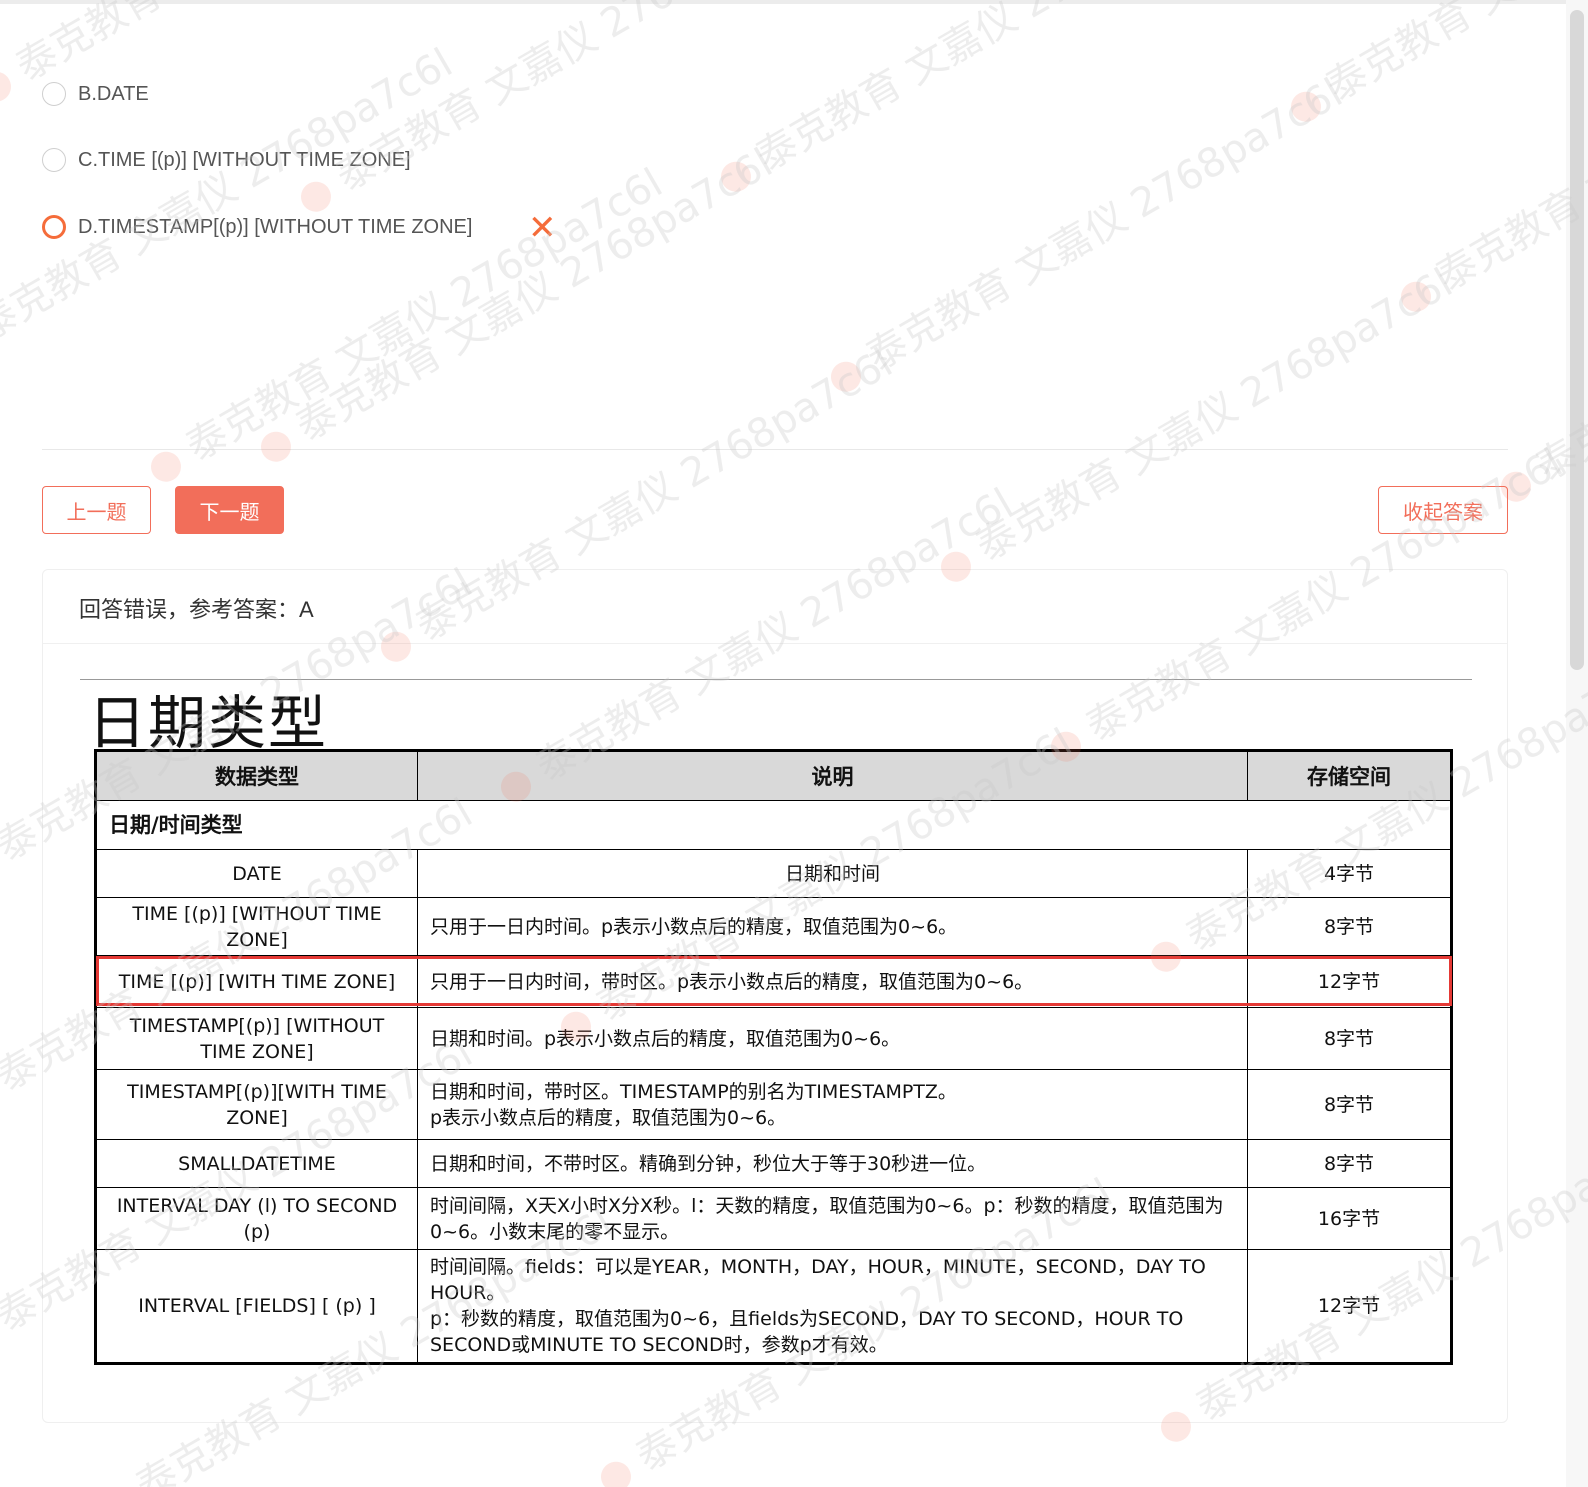 This screenshot has width=1588, height=1487. Describe the element at coordinates (1577, 340) in the screenshot. I see `scrollbar-thumb` at that location.